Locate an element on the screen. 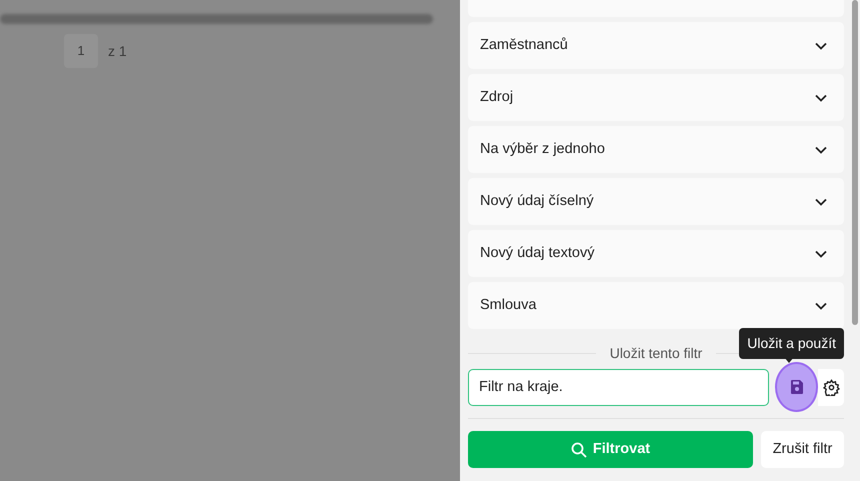 The image size is (860, 481). settings-icon is located at coordinates (831, 387).